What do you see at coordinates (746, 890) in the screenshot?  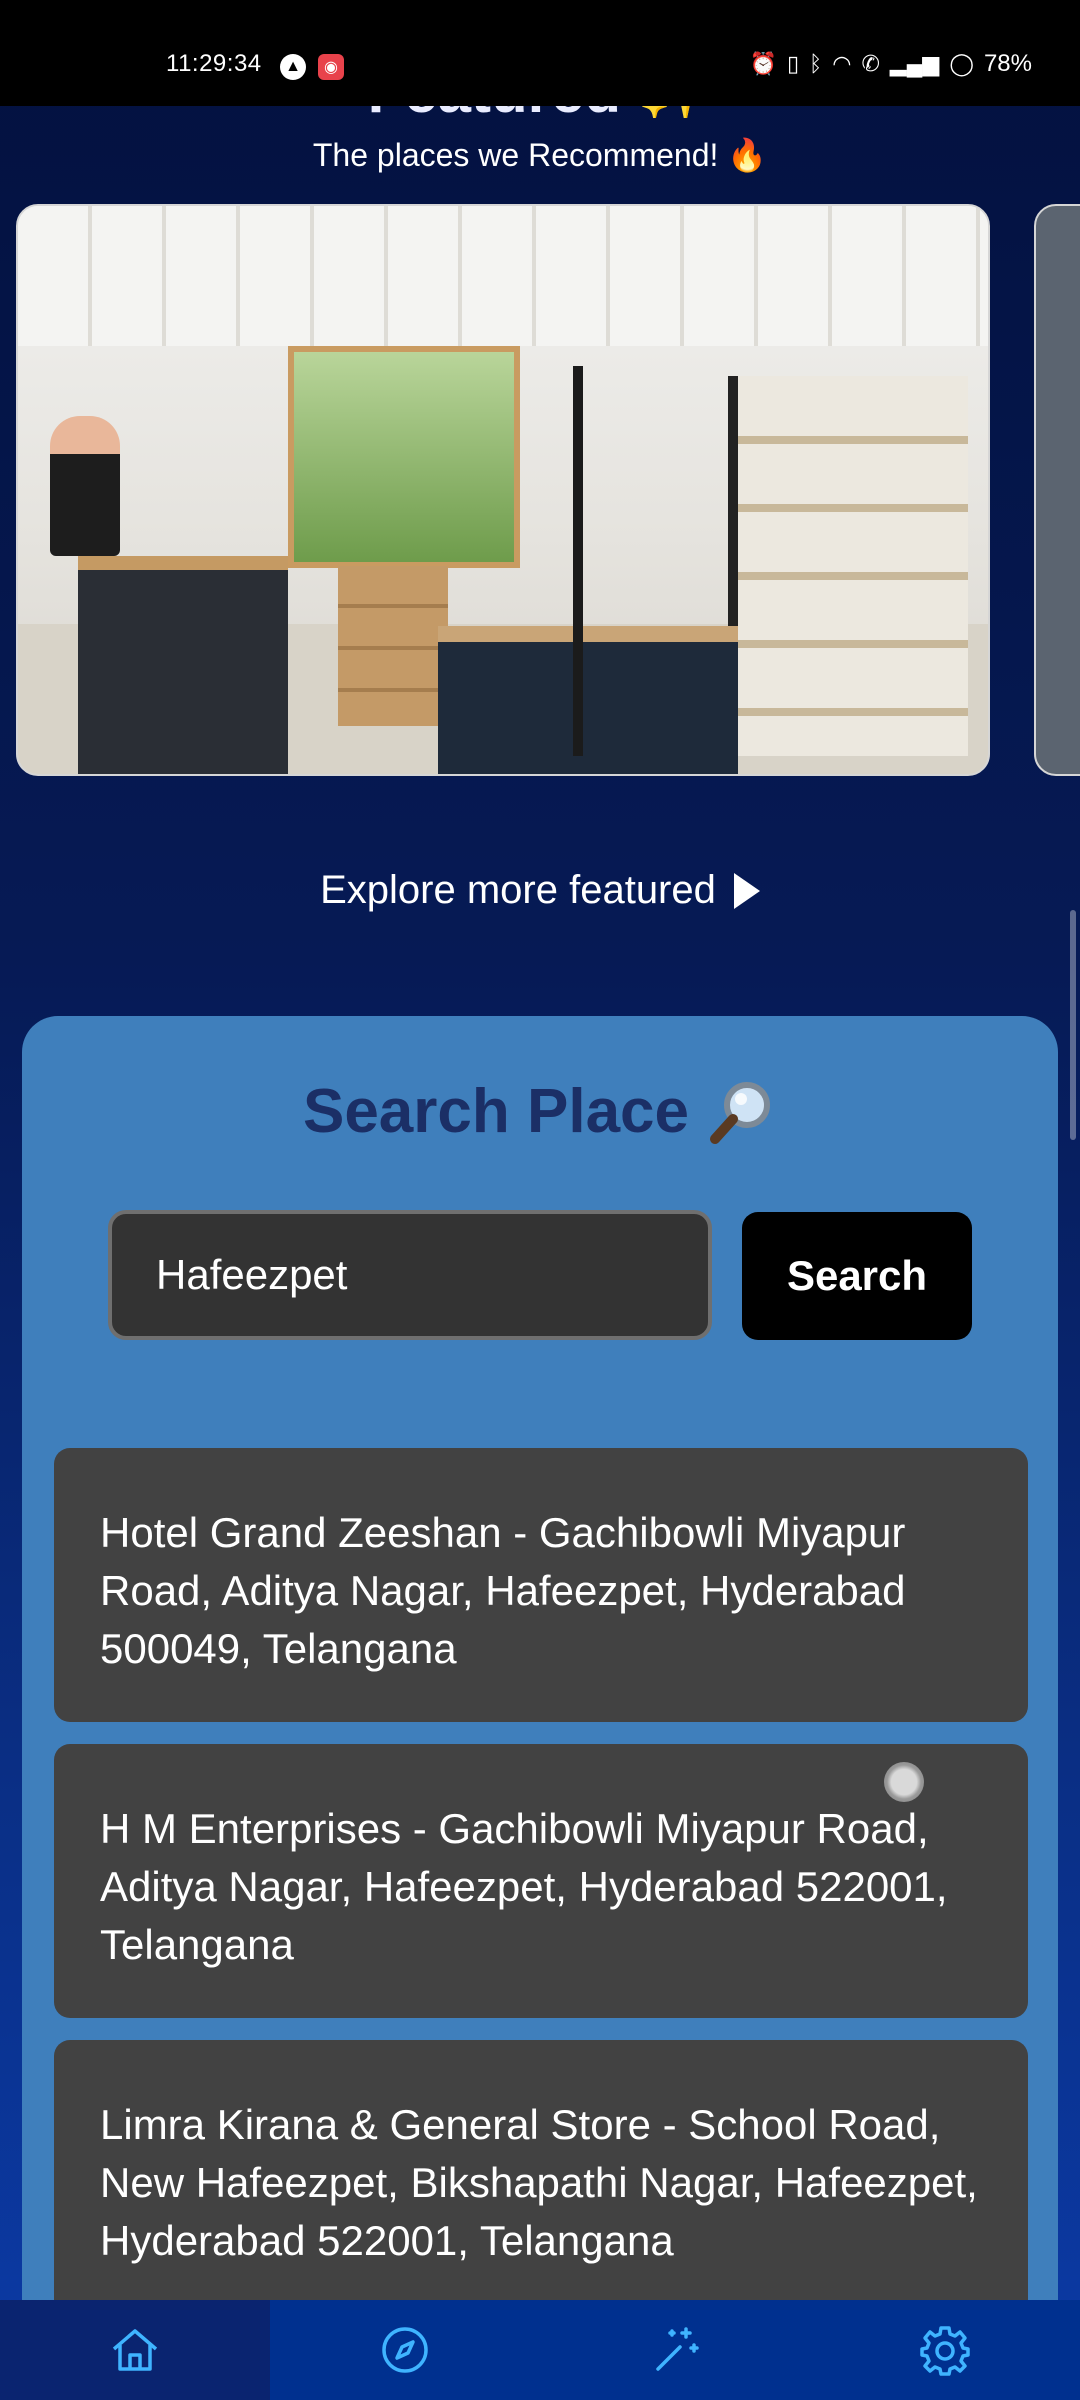 I see `play-icon` at bounding box center [746, 890].